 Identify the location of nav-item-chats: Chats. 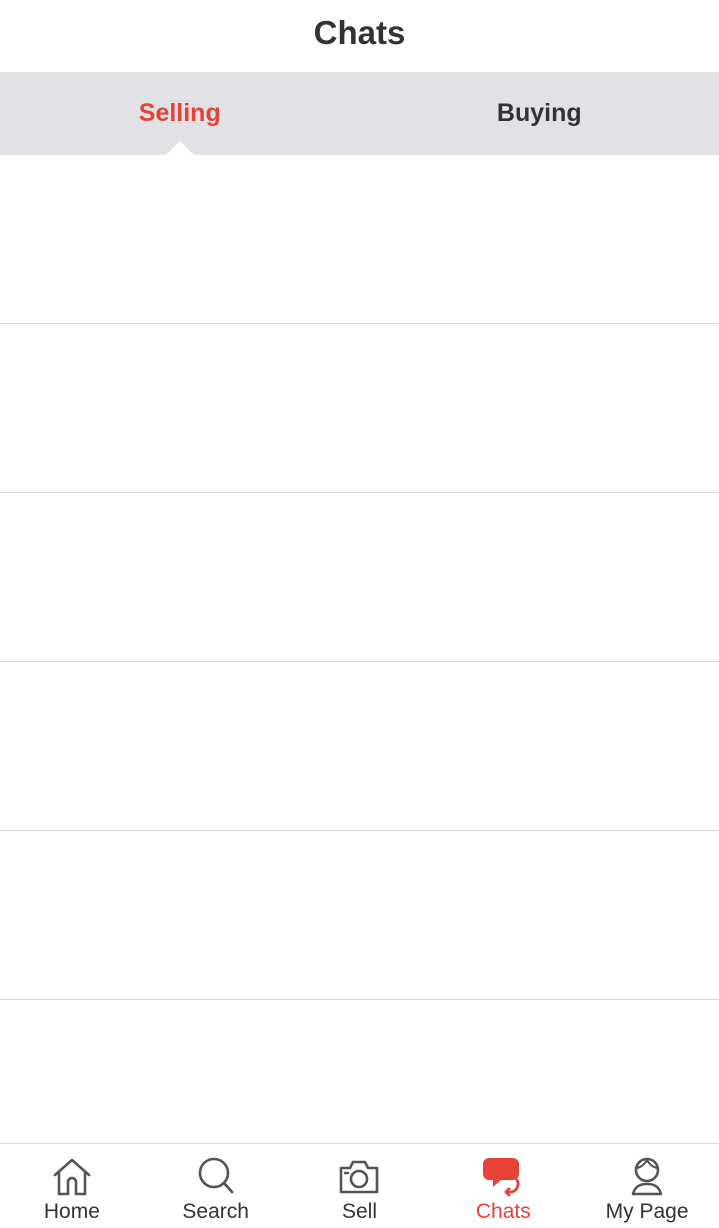
(503, 1186).